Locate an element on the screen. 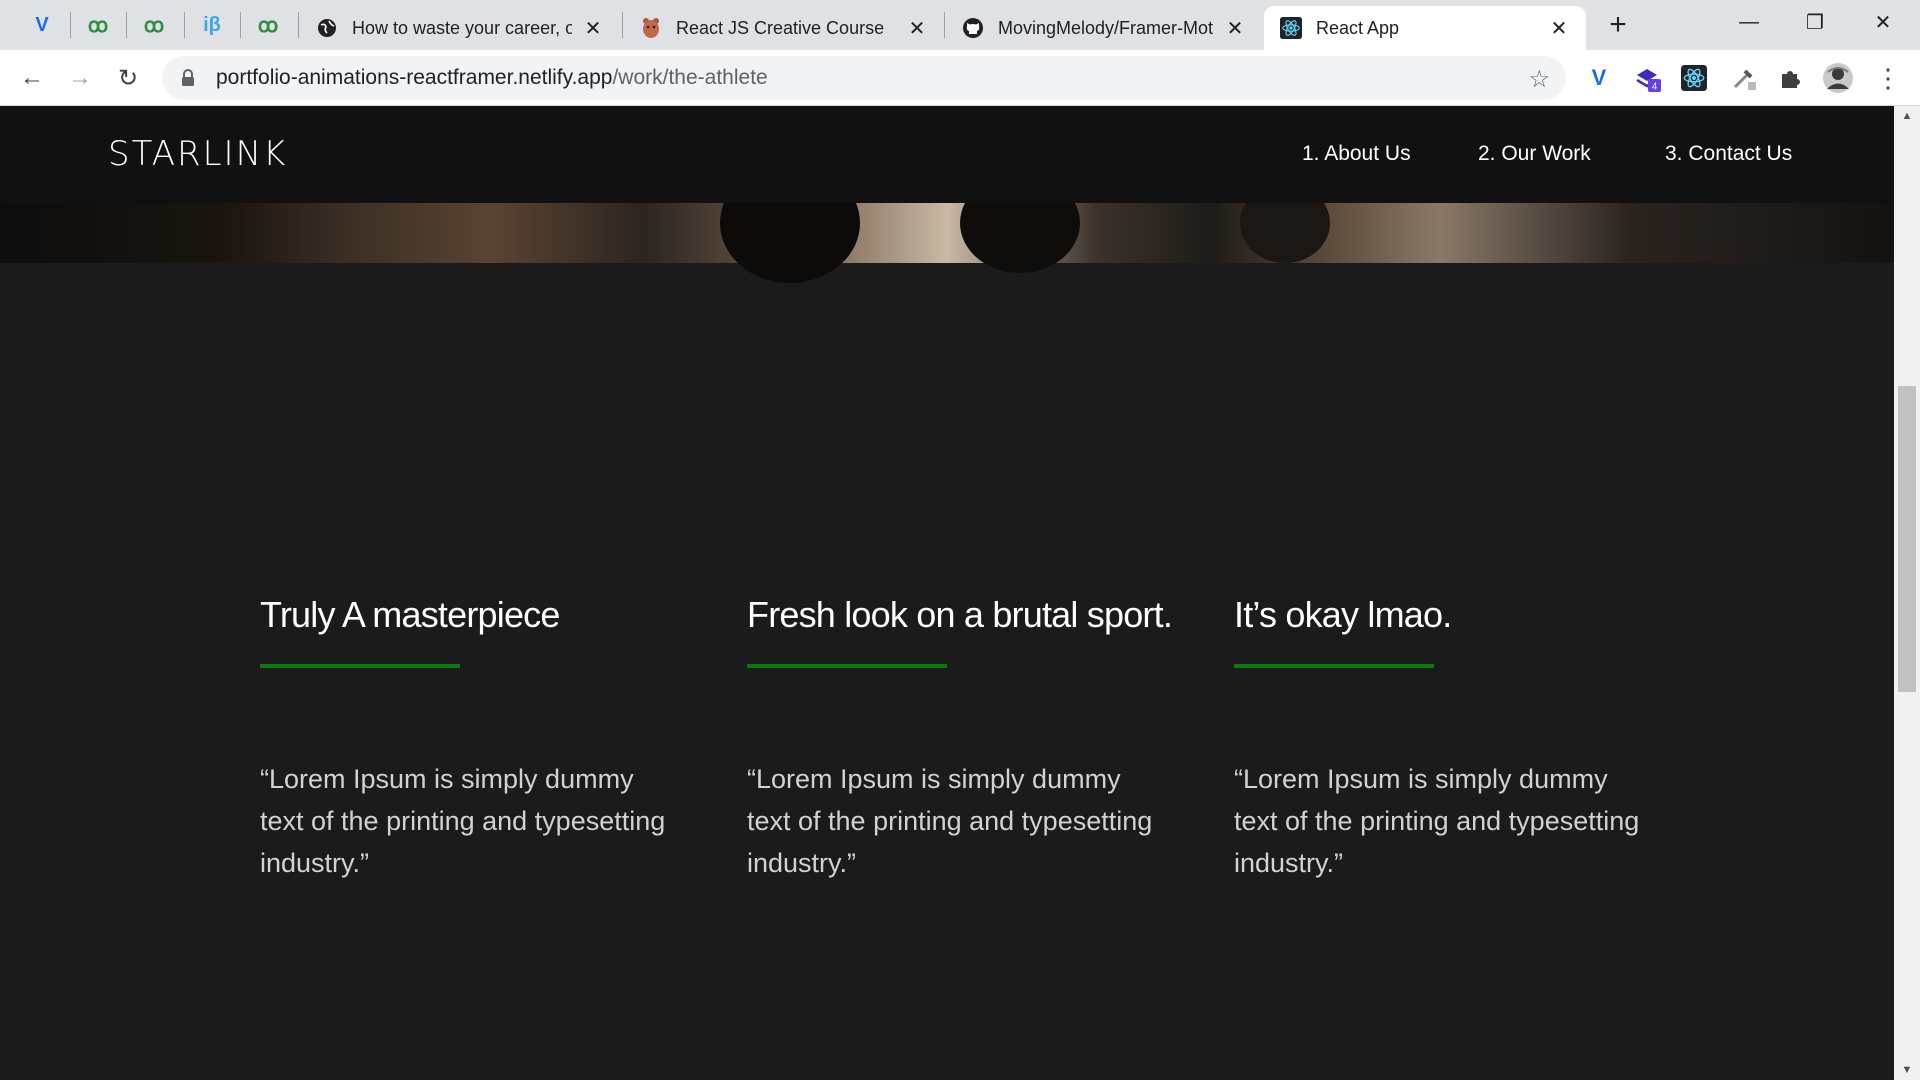 This screenshot has height=1080, width=1920. close-window-button: ✕ is located at coordinates (1883, 22).